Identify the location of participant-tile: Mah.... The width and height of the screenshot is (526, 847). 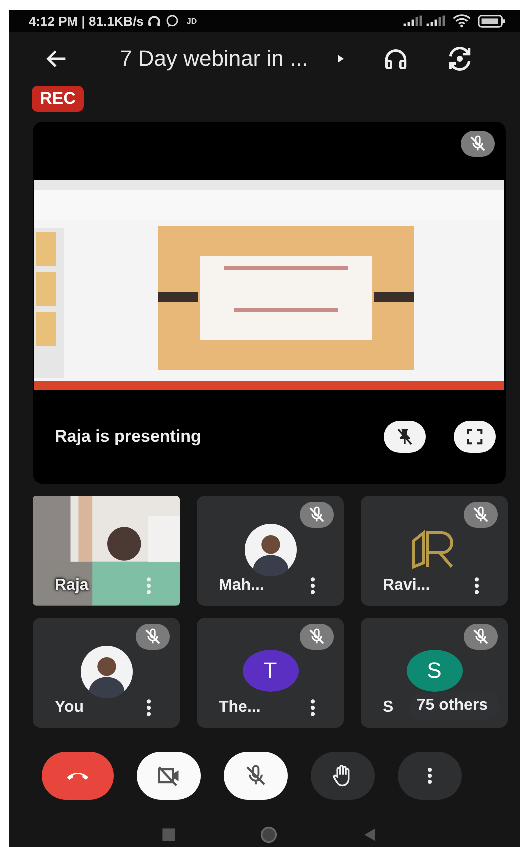
(270, 551).